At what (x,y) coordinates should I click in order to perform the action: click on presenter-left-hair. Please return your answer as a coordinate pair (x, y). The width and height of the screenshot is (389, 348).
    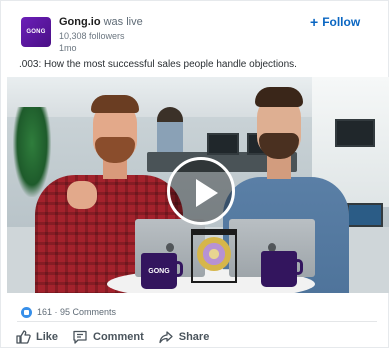
    Looking at the image, I should click on (115, 104).